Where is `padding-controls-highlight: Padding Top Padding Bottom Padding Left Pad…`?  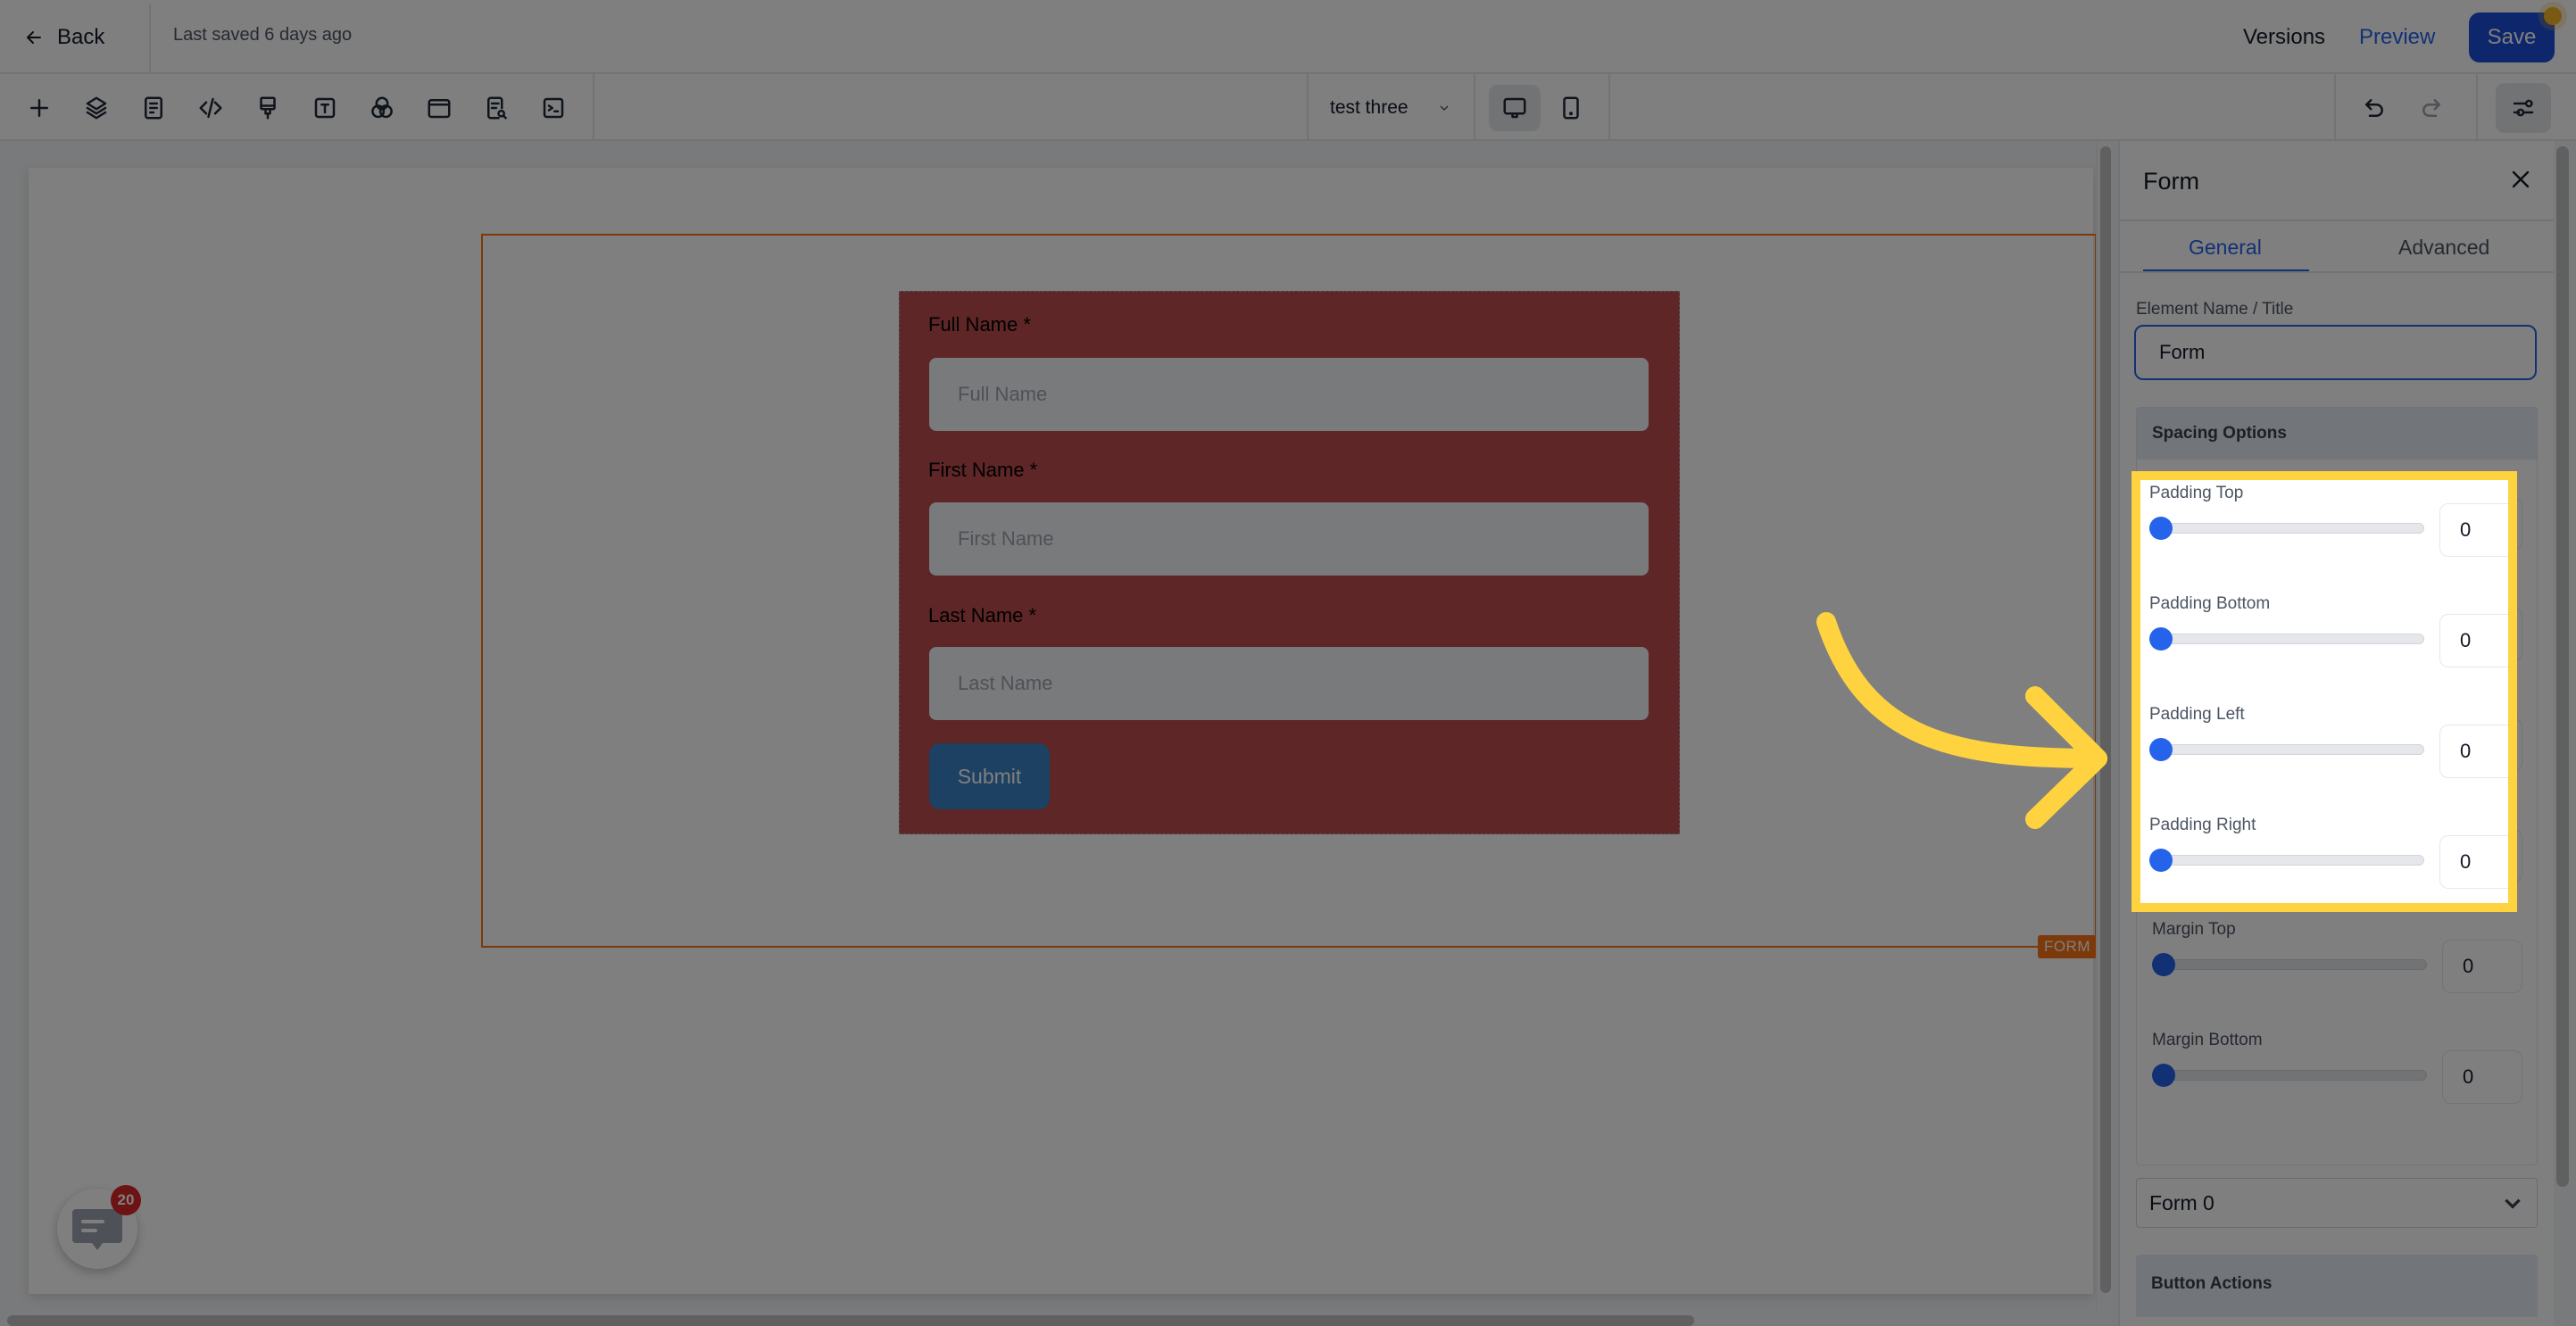
padding-controls-highlight: Padding Top Padding Bottom Padding Left Pad… is located at coordinates (2324, 691).